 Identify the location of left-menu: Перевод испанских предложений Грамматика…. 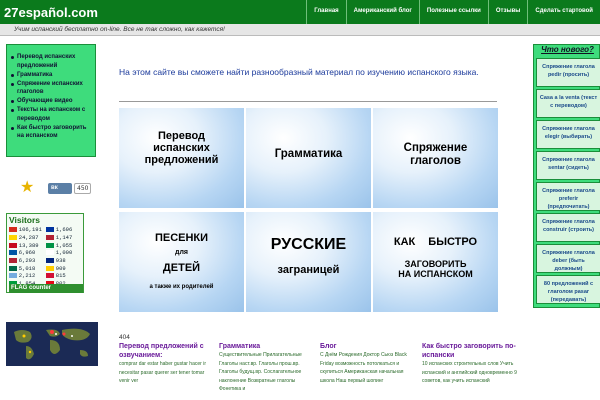
(51, 100).